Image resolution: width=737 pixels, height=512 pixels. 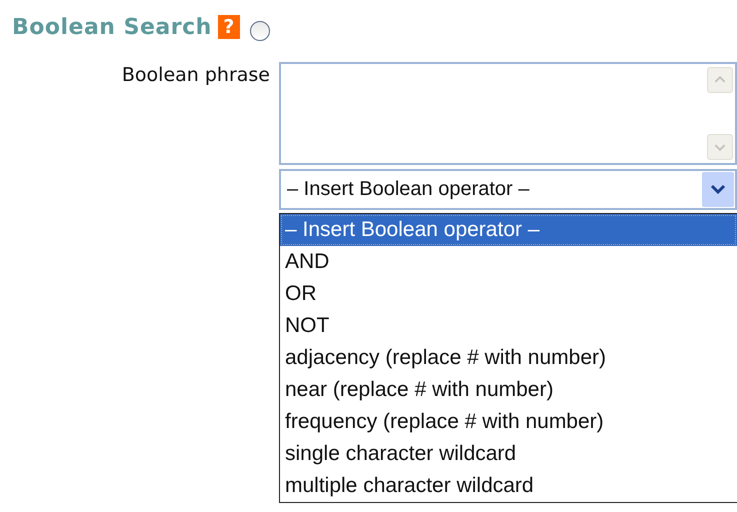 I want to click on dropdown-option: – Insert Boolean operator –, so click(x=508, y=230).